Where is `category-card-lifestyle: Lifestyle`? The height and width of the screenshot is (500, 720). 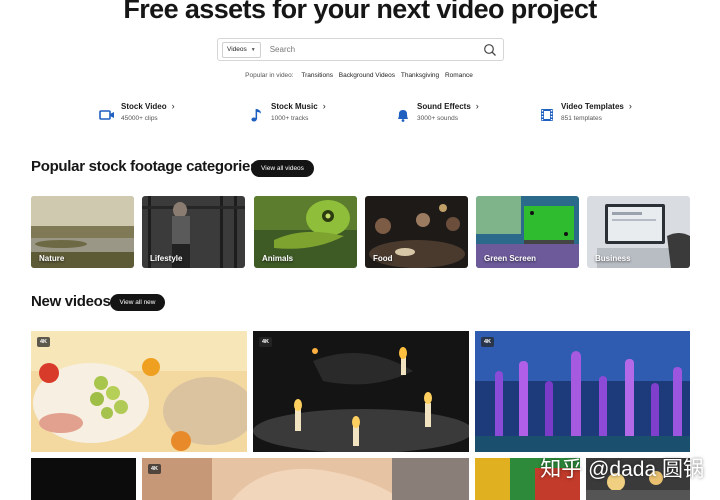
category-card-lifestyle: Lifestyle is located at coordinates (193, 232).